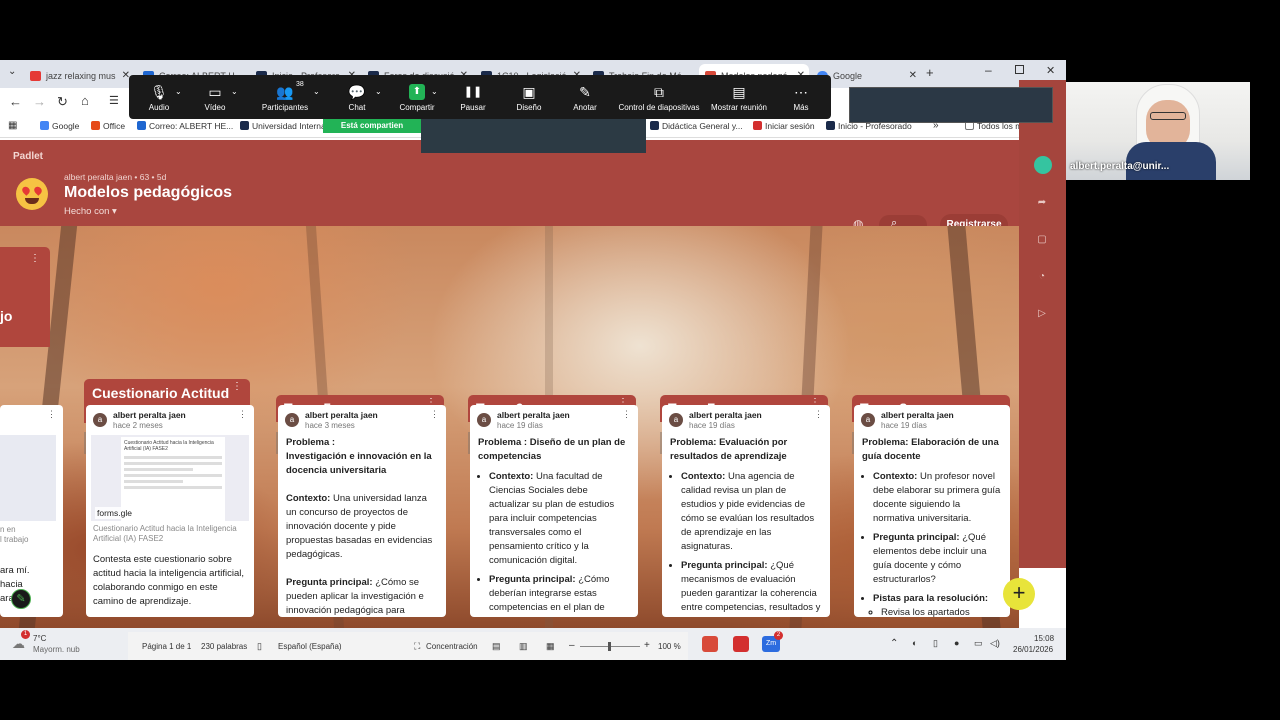  Describe the element at coordinates (1043, 165) in the screenshot. I see `avatar` at that location.